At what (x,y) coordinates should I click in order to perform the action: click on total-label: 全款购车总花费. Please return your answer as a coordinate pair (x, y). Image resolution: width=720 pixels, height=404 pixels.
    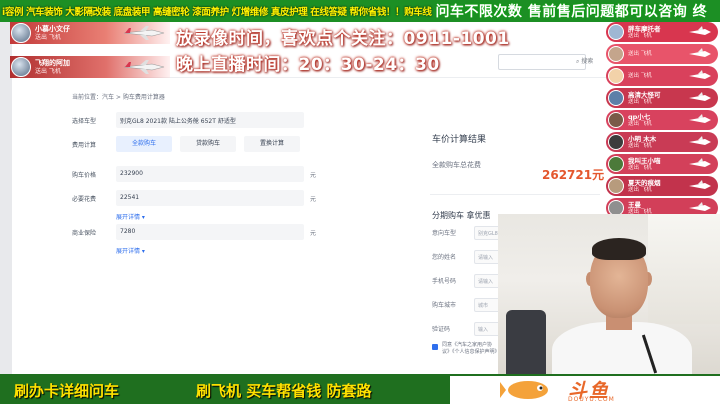
    Looking at the image, I should click on (456, 165).